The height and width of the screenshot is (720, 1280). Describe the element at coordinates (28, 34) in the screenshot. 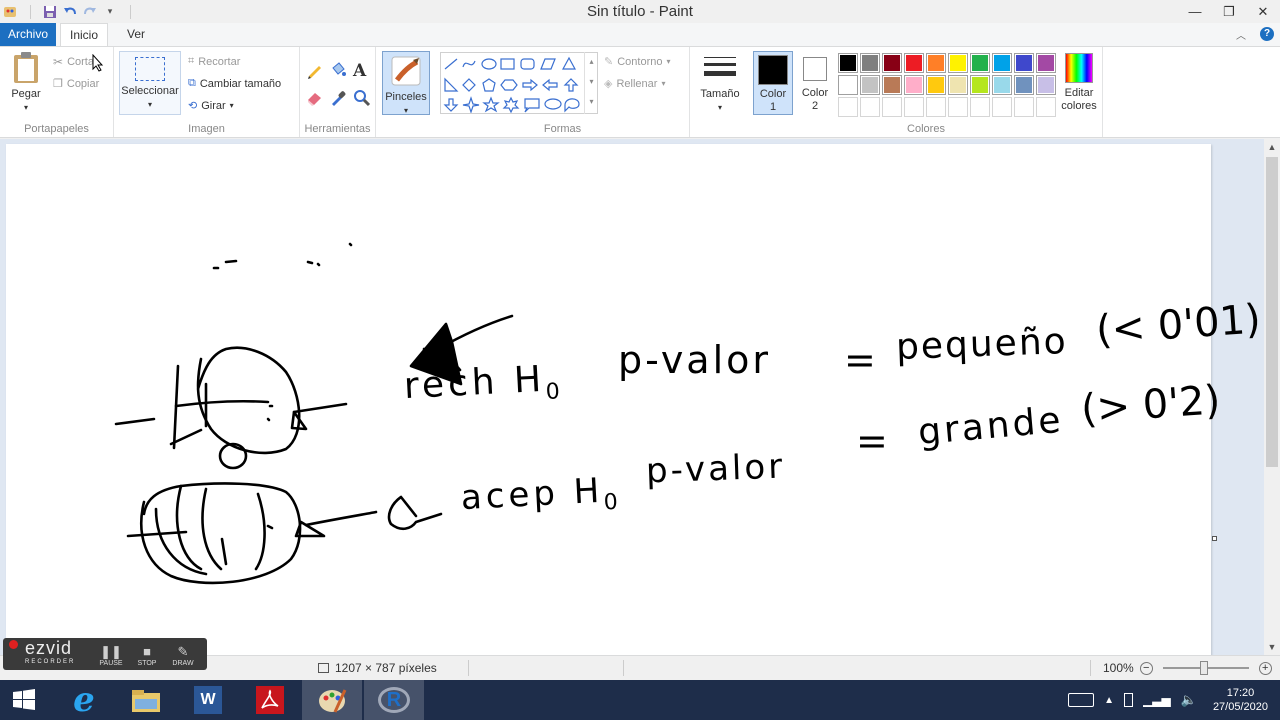

I see `tab-file: Archivo` at that location.